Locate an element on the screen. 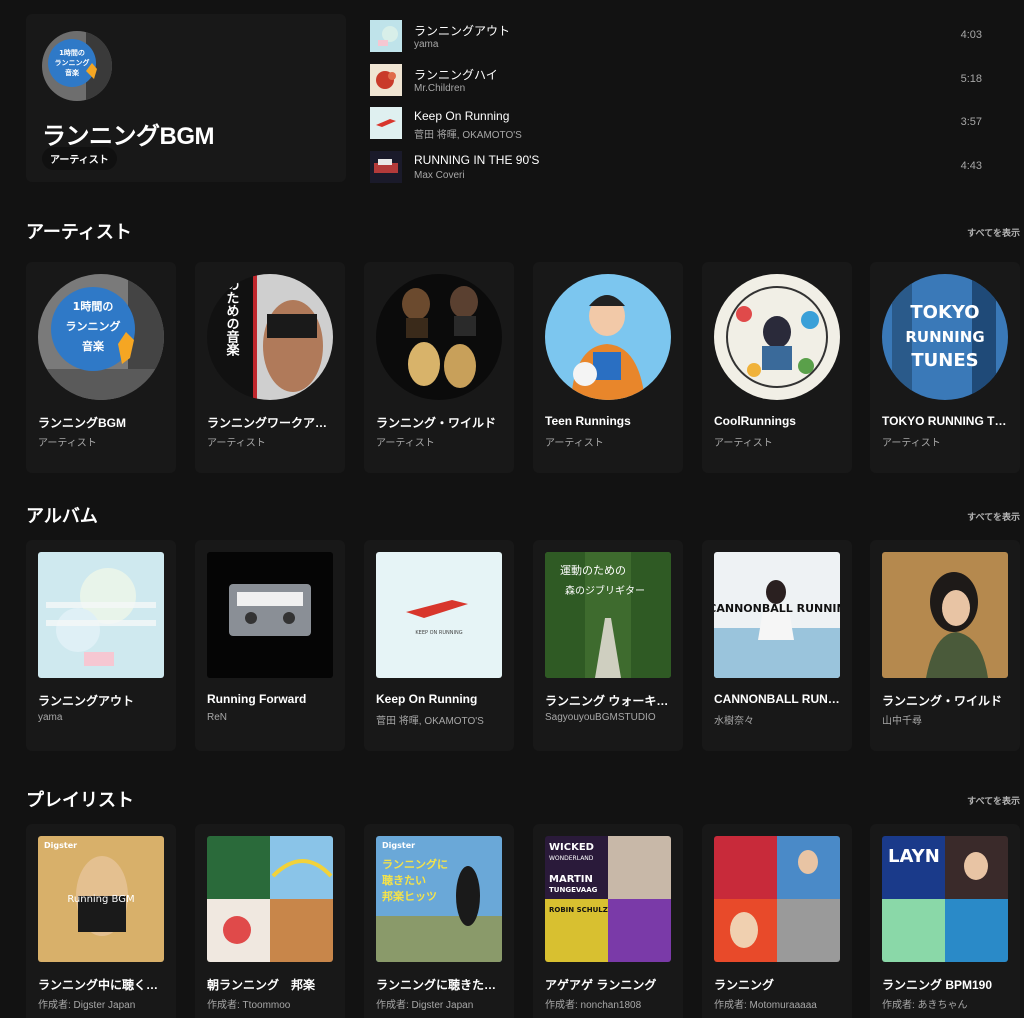 The image size is (1024, 1018). song-thumbnail is located at coordinates (386, 166).